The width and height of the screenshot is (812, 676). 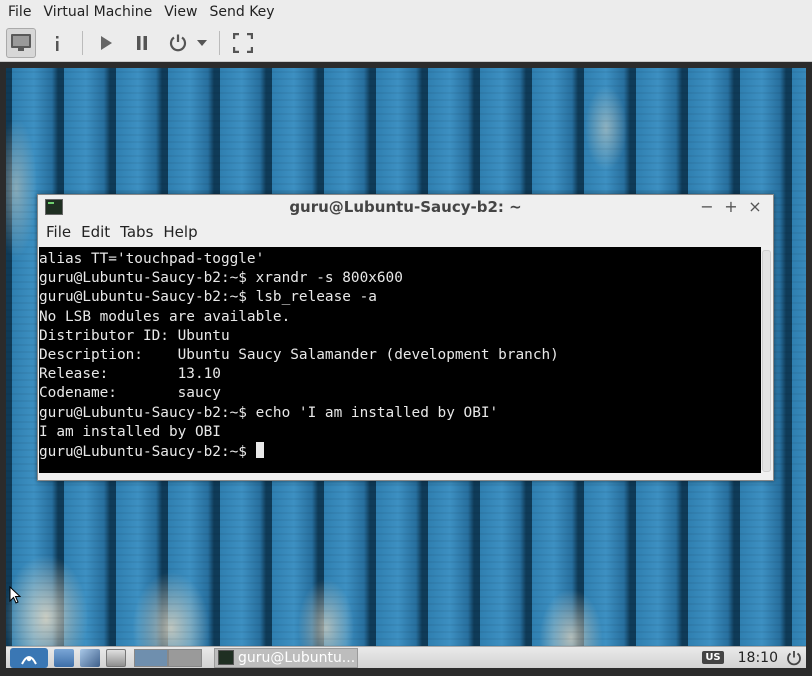 I want to click on taskbar: guru@Lubuntu... US 18:10, so click(x=406, y=657).